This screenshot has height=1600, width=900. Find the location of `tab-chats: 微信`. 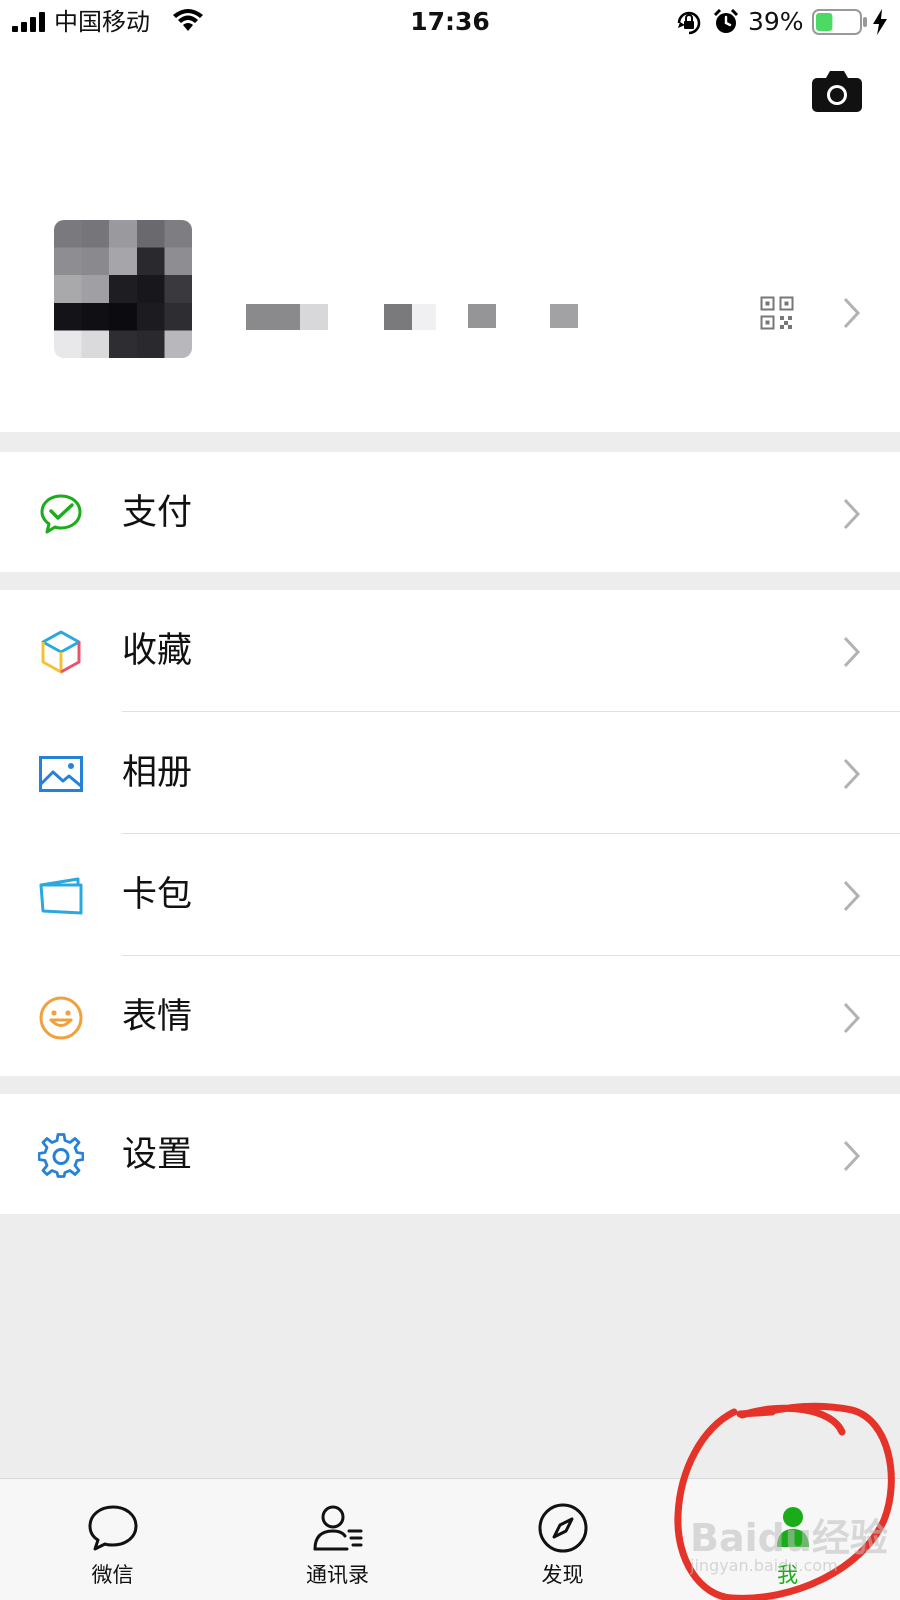

tab-chats: 微信 is located at coordinates (112, 1539).